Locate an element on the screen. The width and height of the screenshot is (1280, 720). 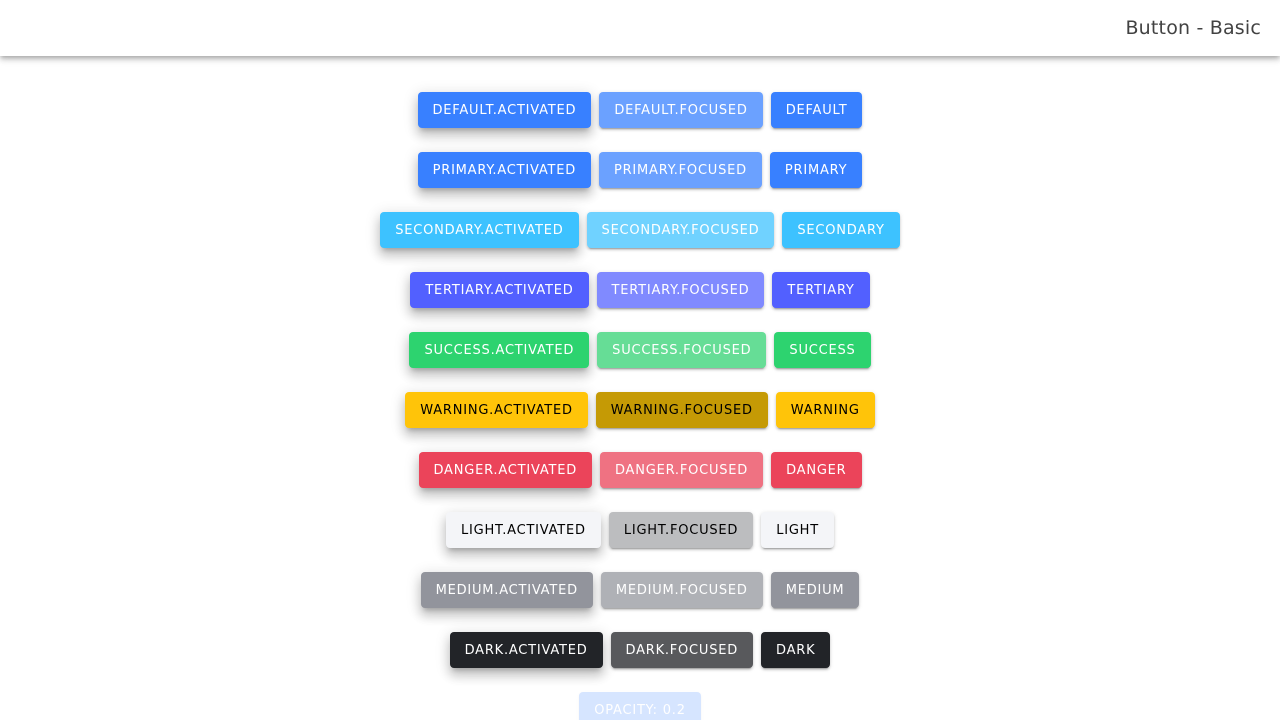
secondary-activated-button: SECONDARY.ACTIVATED is located at coordinates (479, 230).